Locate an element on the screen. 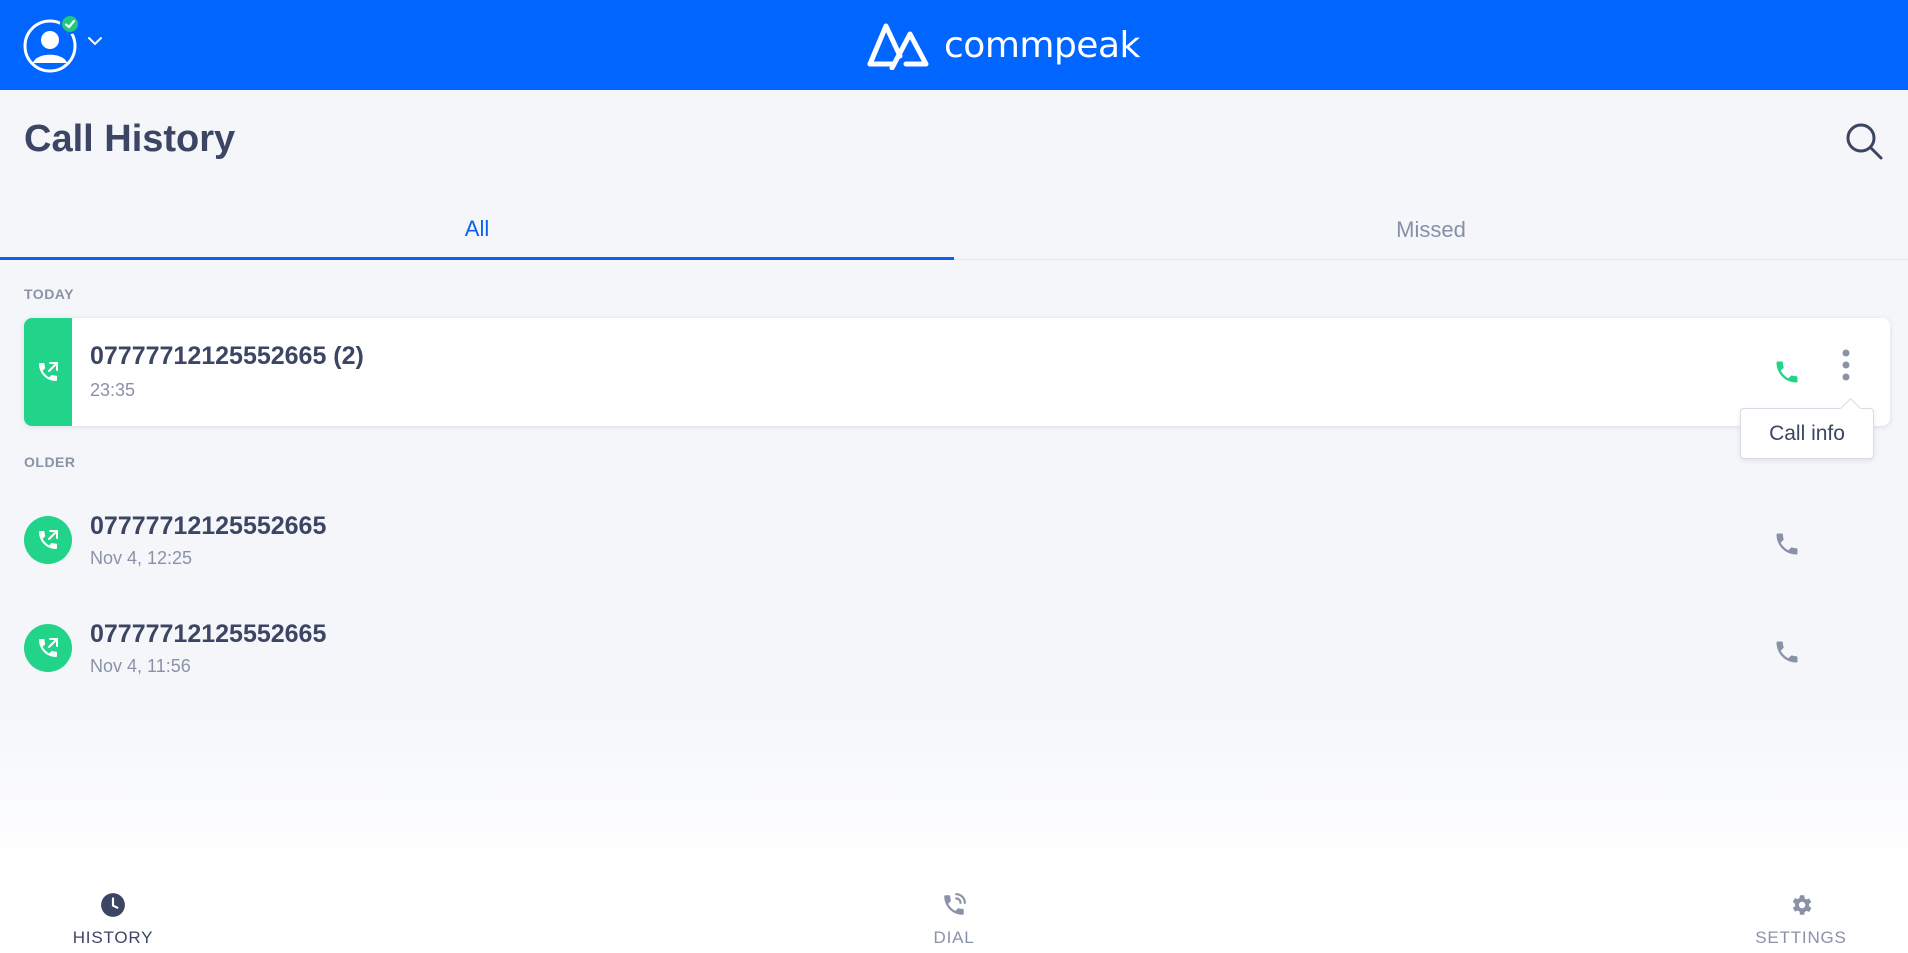  chevron-down-icon is located at coordinates (95, 41).